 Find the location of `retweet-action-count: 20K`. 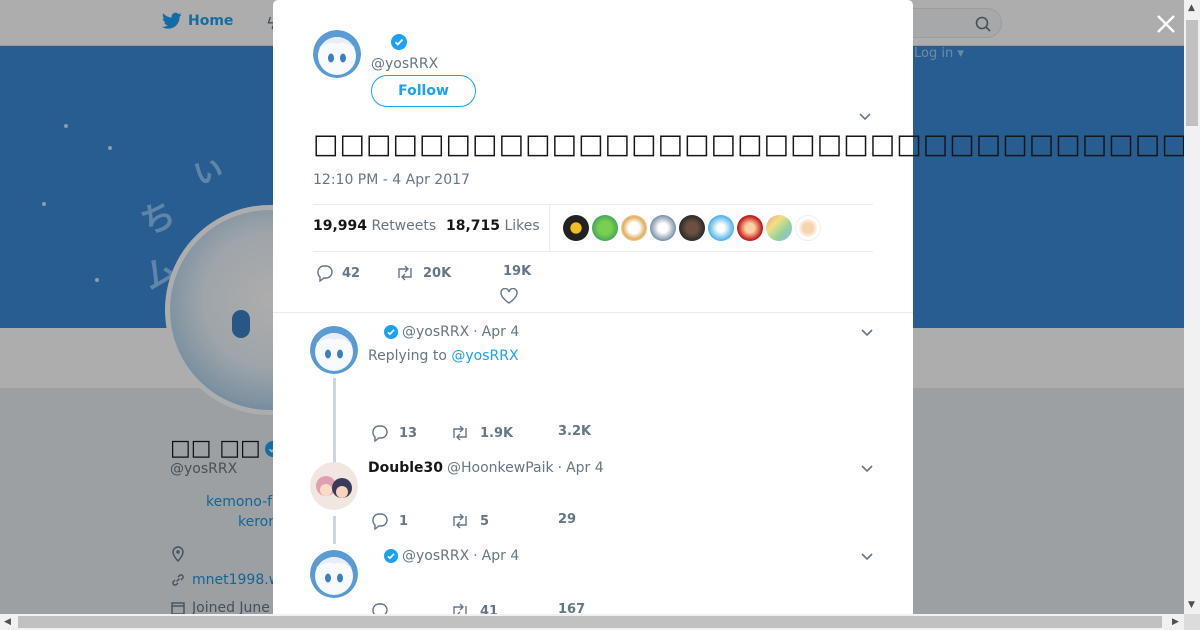

retweet-action-count: 20K is located at coordinates (437, 273).